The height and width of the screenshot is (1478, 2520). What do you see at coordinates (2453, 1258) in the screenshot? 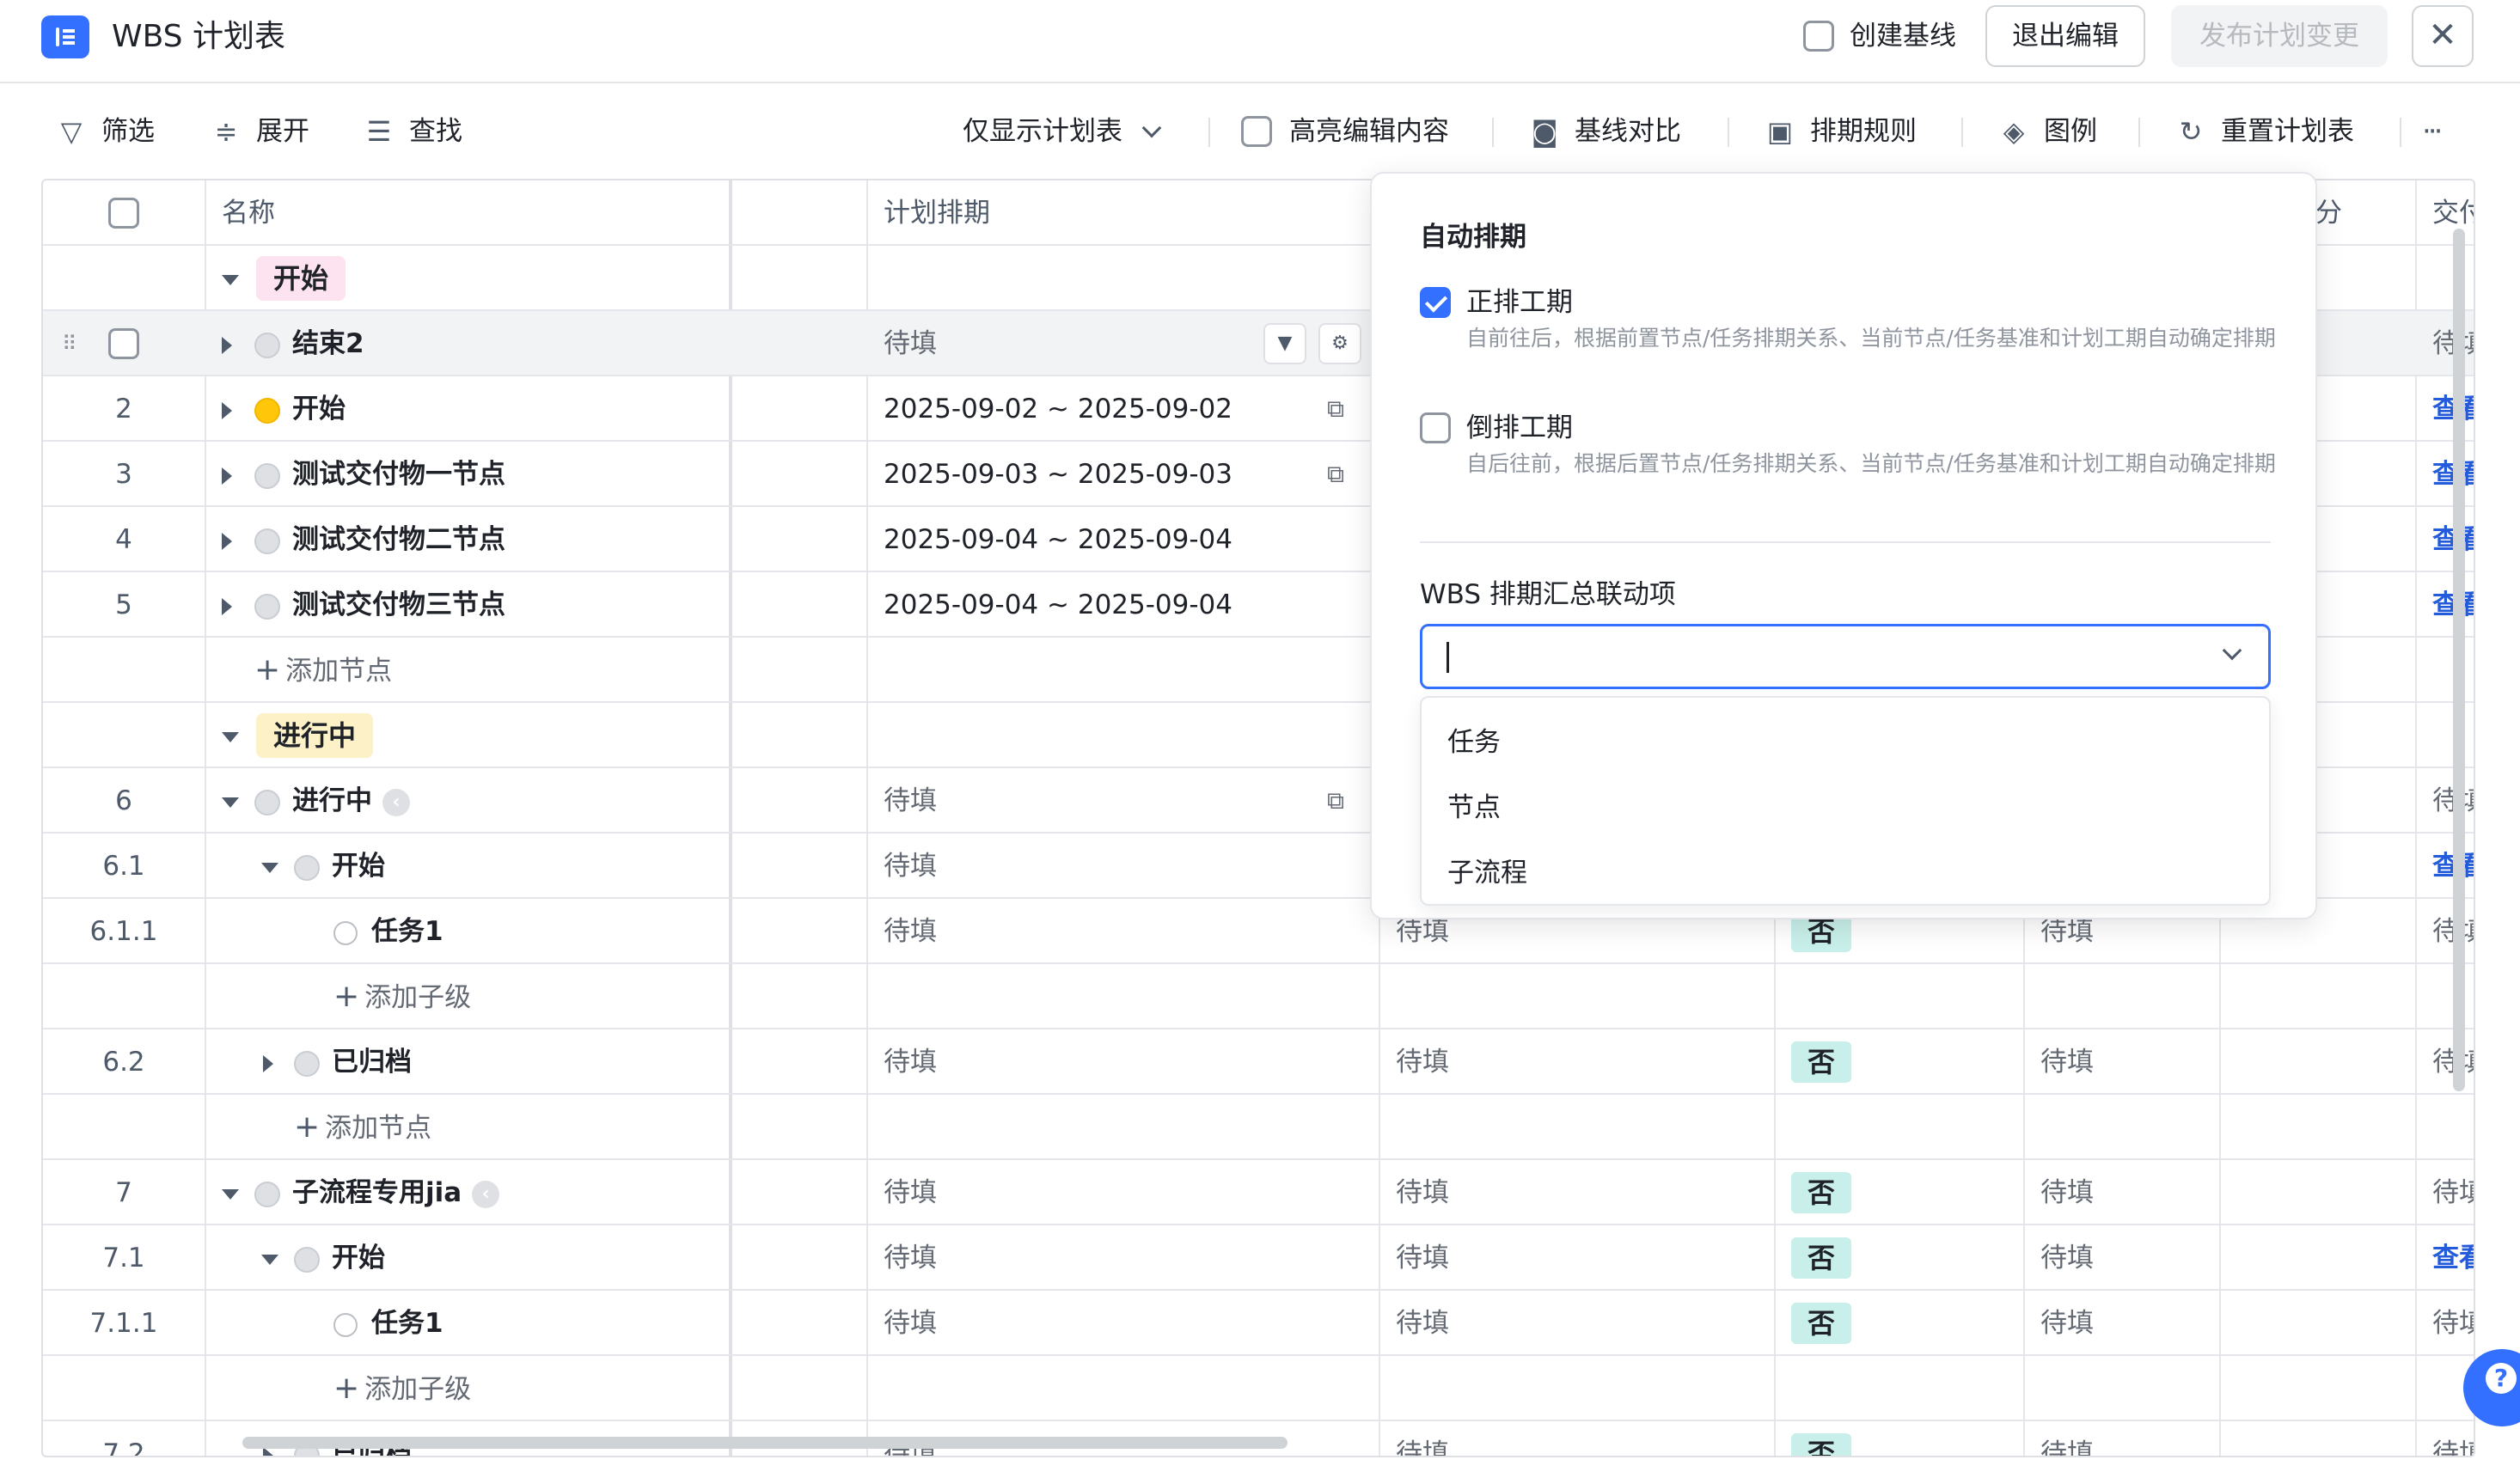
I see `deliverable-view-link: 查看` at bounding box center [2453, 1258].